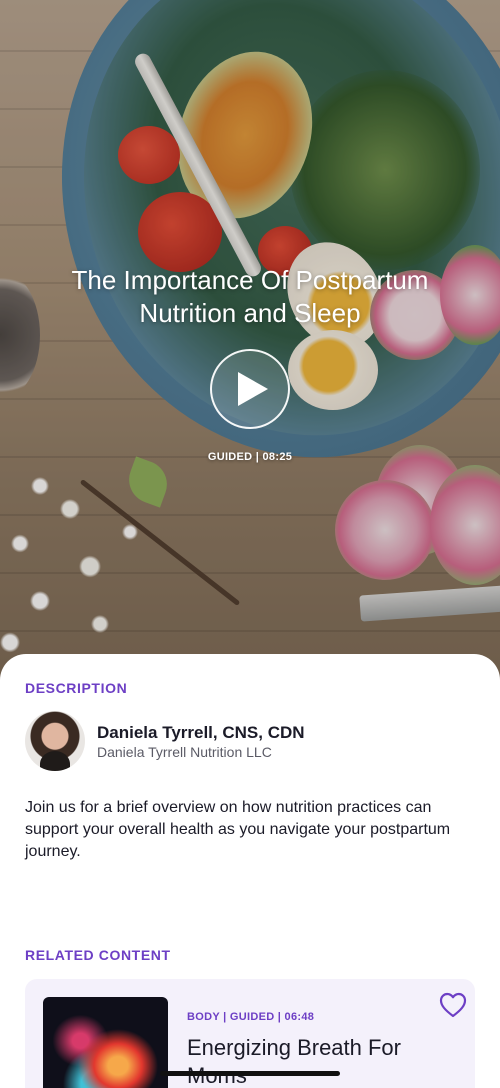  I want to click on home-indicator, so click(250, 1073).